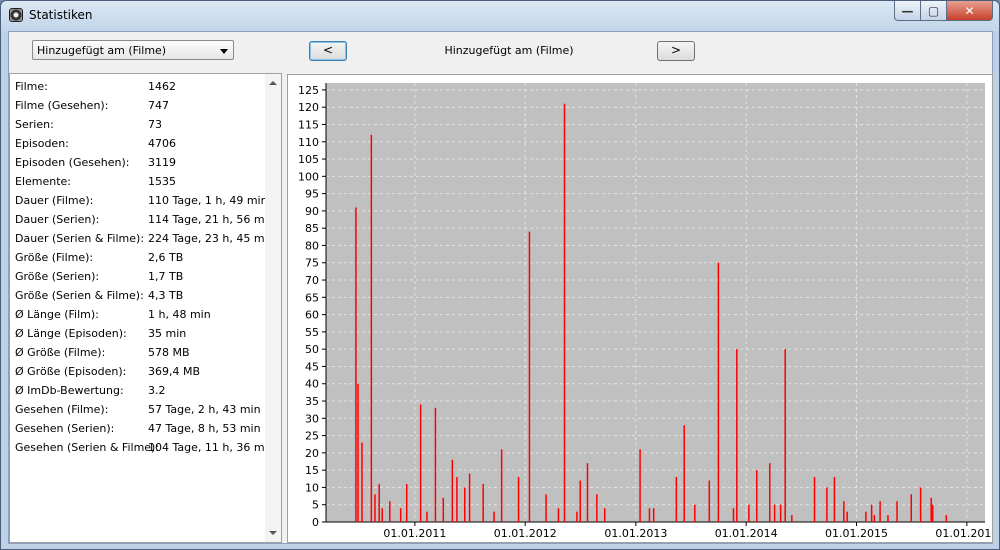 The width and height of the screenshot is (1000, 550). What do you see at coordinates (71, 371) in the screenshot?
I see `stats-label: Ø Größe (Episoden):` at bounding box center [71, 371].